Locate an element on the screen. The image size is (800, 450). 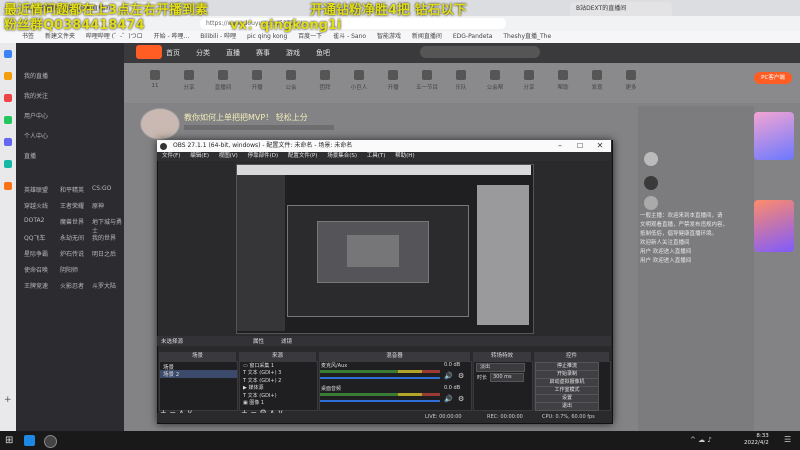
bookmark: pic qing kong is located at coordinates (267, 36).